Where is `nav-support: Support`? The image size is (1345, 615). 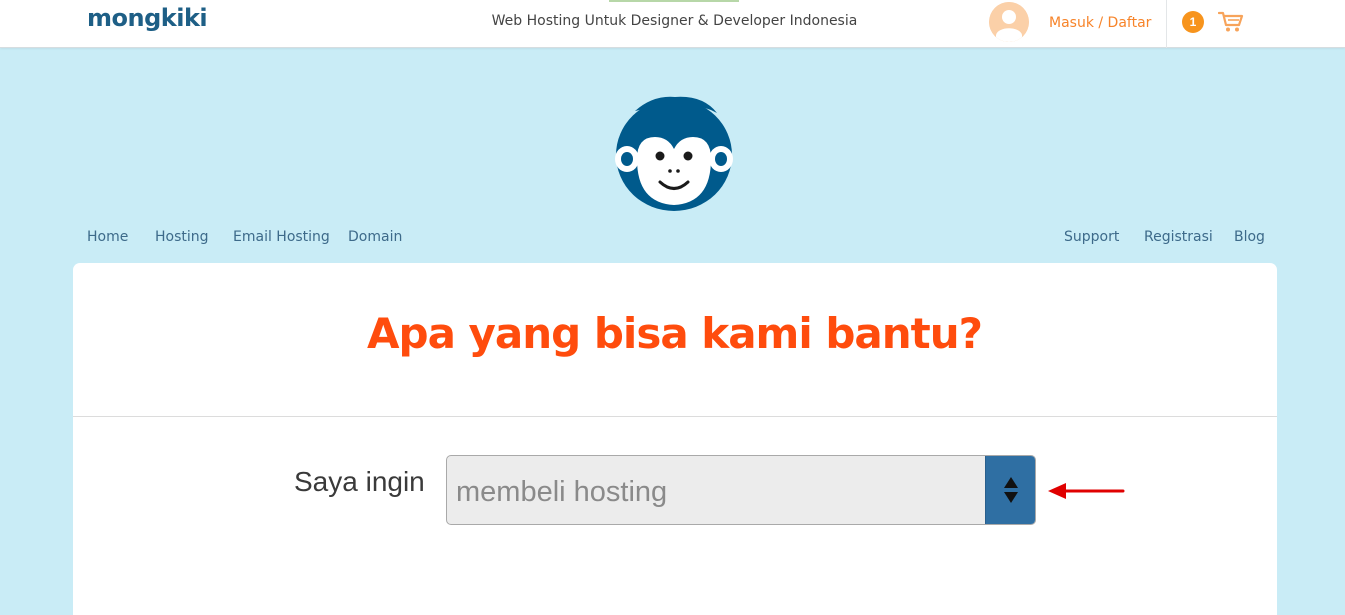
nav-support: Support is located at coordinates (1091, 237).